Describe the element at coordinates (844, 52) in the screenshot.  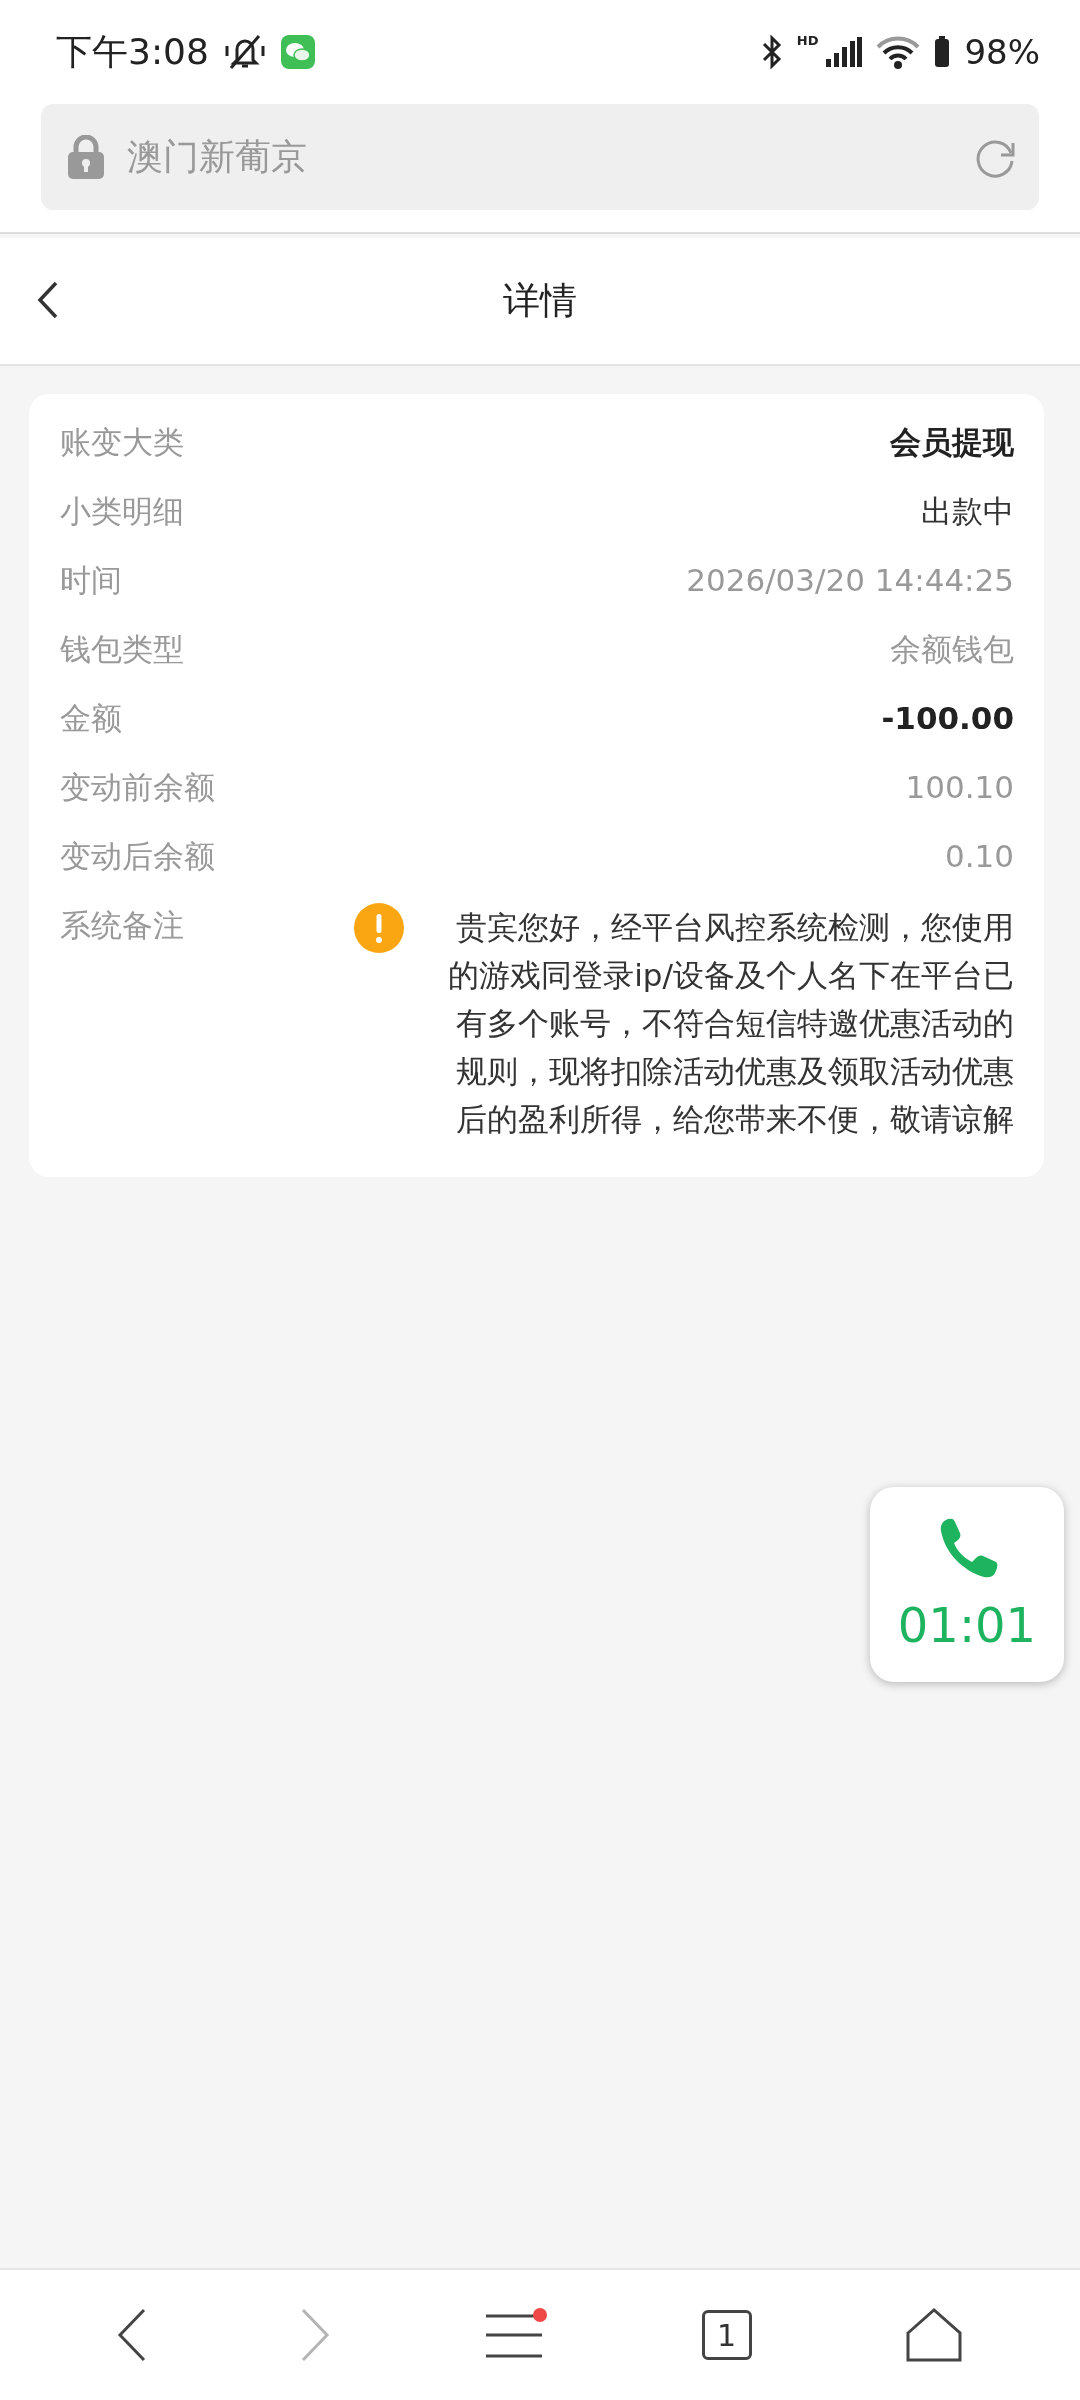
I see `signal-icon` at that location.